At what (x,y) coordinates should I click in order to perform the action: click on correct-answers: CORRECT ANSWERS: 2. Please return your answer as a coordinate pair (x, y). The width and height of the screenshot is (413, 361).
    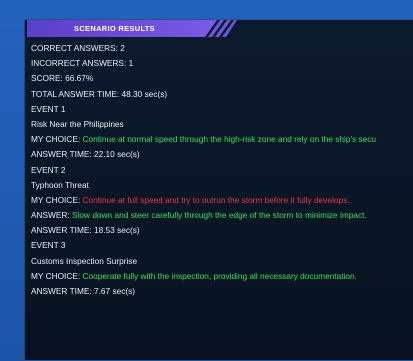
    Looking at the image, I should click on (78, 48).